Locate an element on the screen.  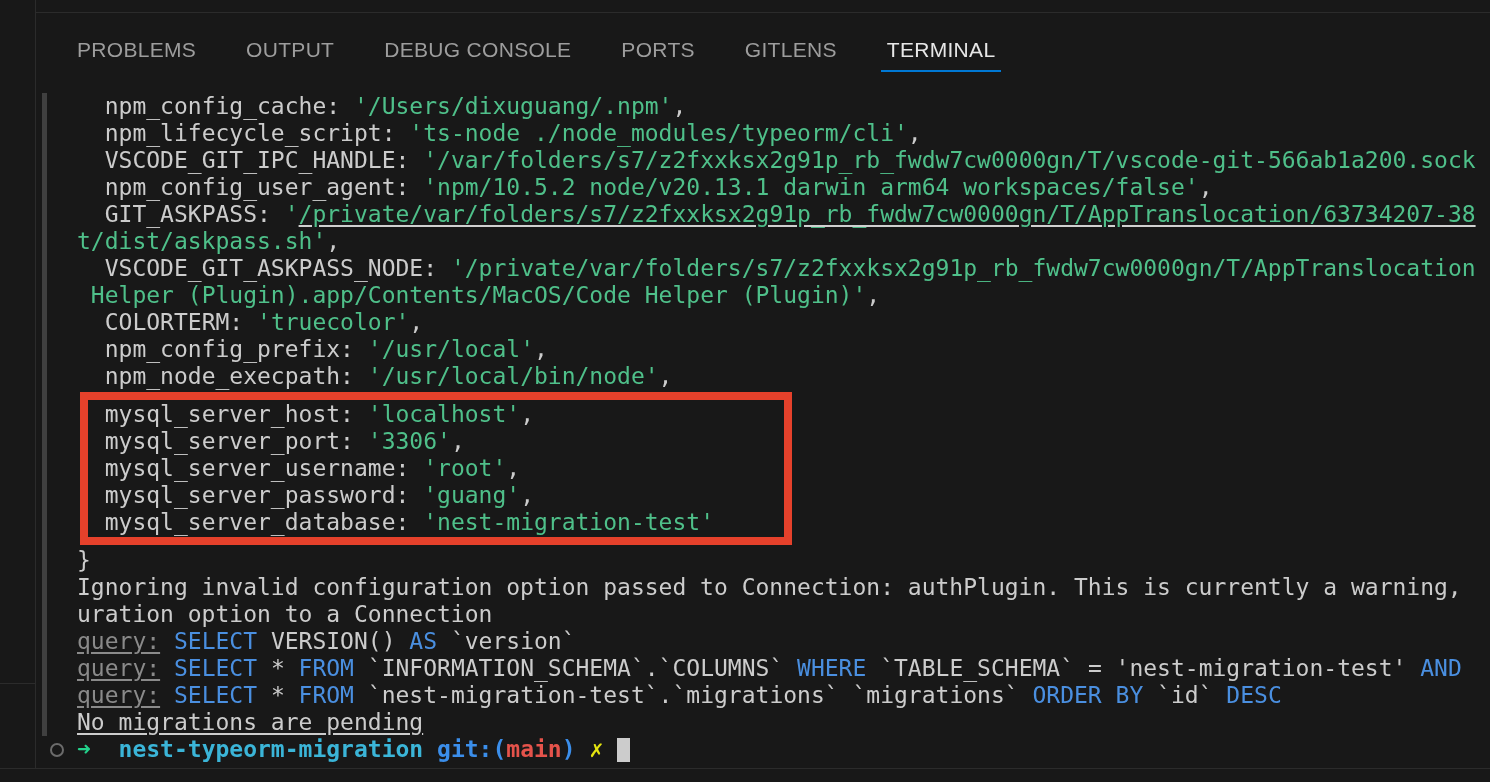
circle-icon is located at coordinates (57, 749).